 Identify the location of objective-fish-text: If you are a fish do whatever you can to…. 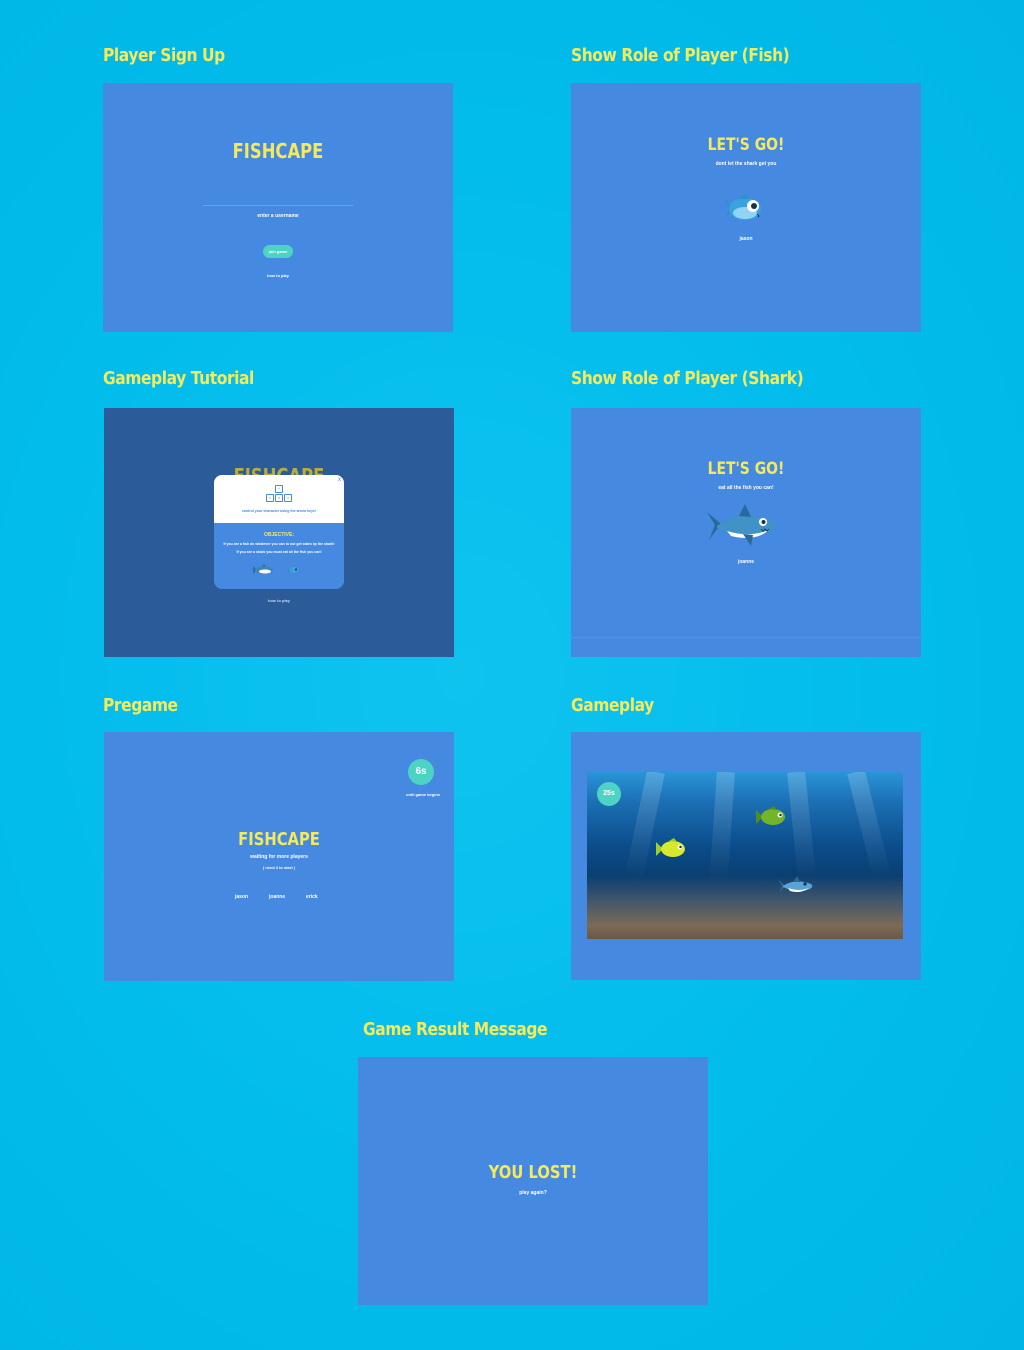
(279, 544).